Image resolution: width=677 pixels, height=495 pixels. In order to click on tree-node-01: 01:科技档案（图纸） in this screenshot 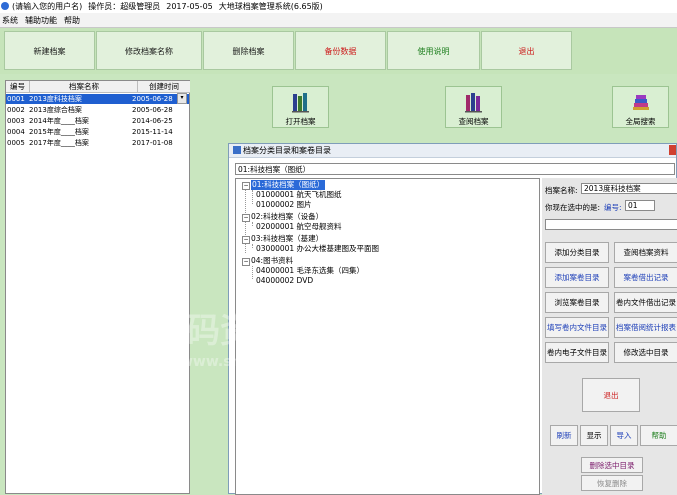, I will do `click(288, 185)`.